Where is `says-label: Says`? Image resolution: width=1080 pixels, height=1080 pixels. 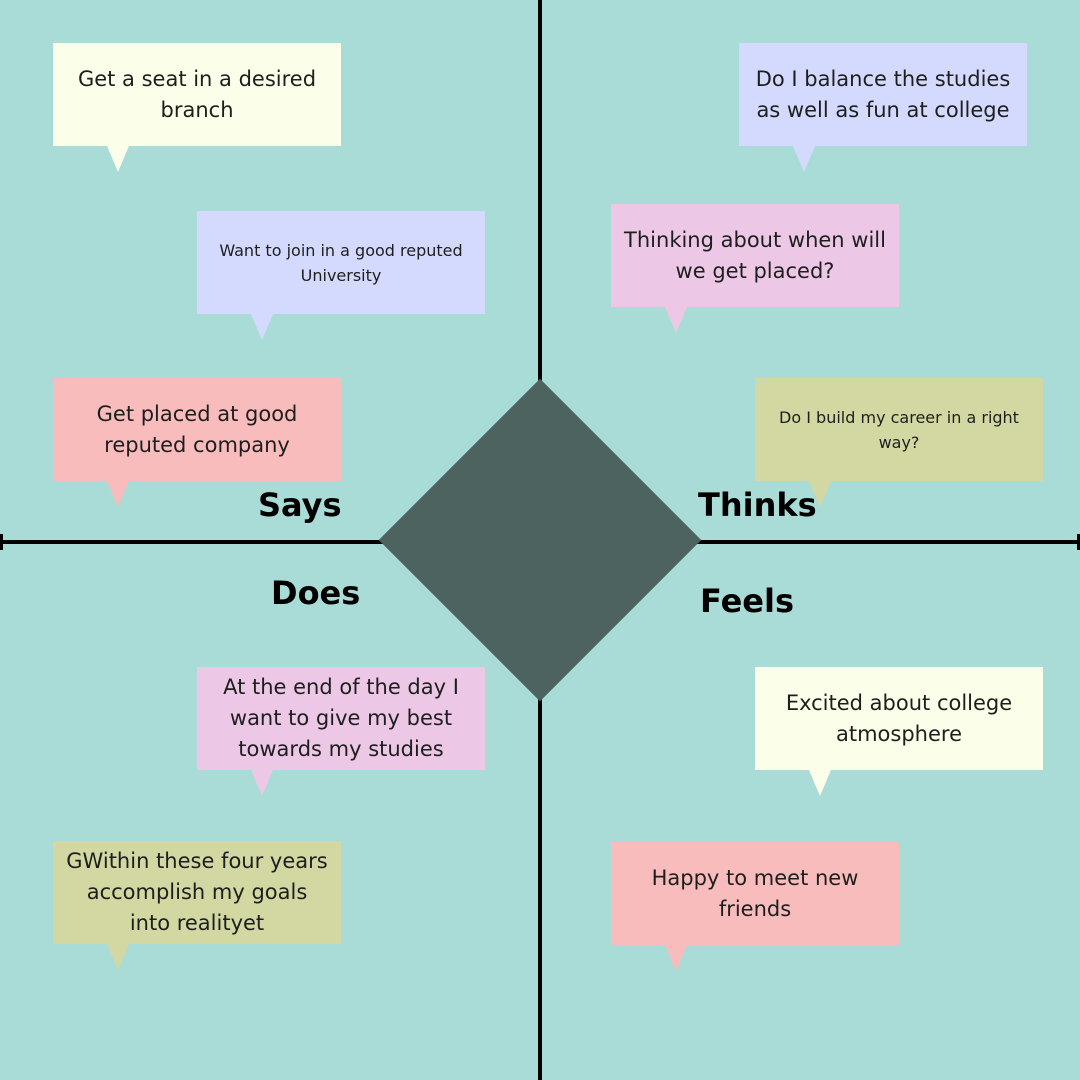 says-label: Says is located at coordinates (300, 505).